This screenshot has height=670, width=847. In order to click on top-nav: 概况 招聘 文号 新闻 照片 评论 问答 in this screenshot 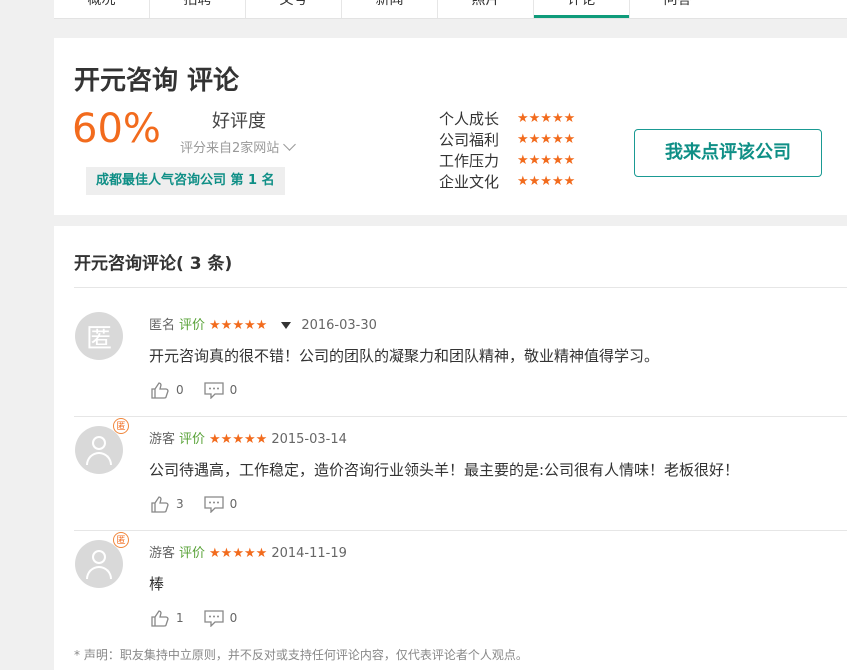, I will do `click(450, 9)`.